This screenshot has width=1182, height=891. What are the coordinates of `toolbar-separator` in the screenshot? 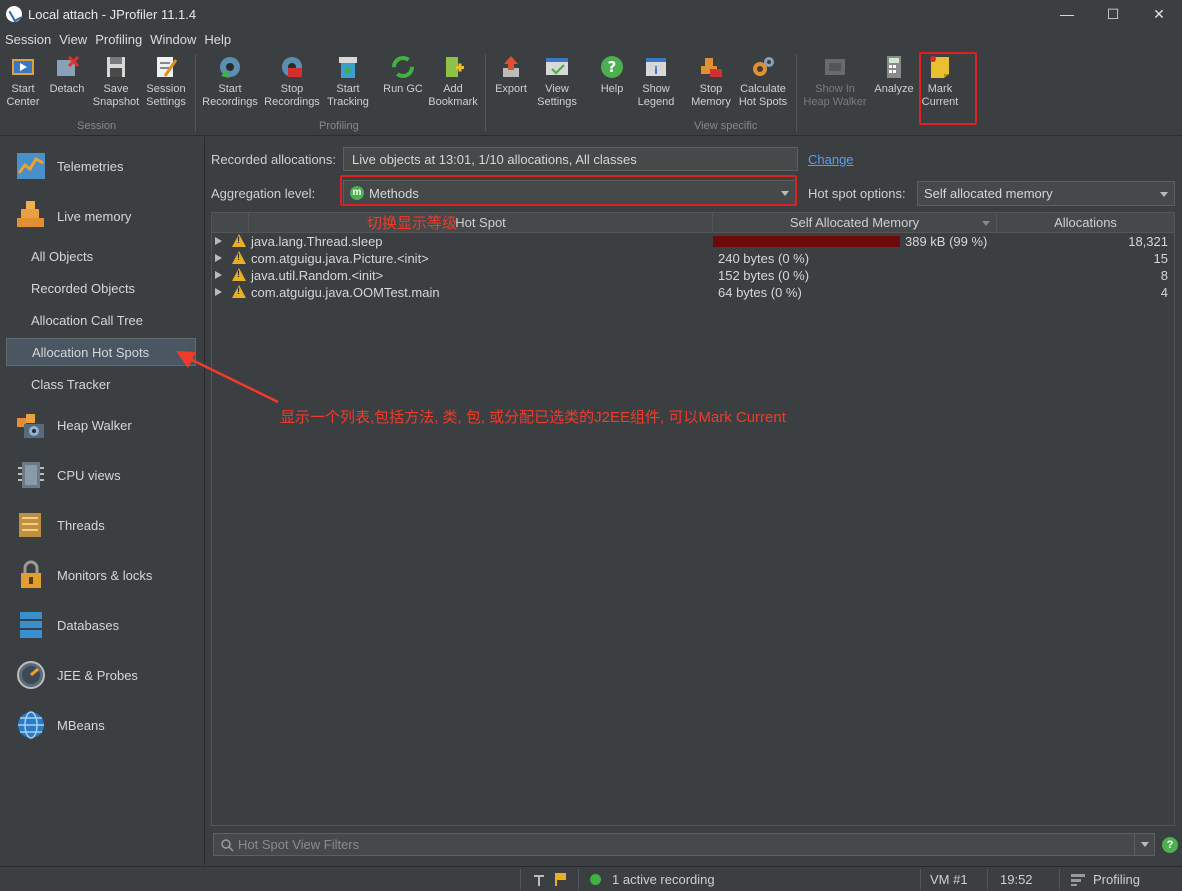 It's located at (195, 93).